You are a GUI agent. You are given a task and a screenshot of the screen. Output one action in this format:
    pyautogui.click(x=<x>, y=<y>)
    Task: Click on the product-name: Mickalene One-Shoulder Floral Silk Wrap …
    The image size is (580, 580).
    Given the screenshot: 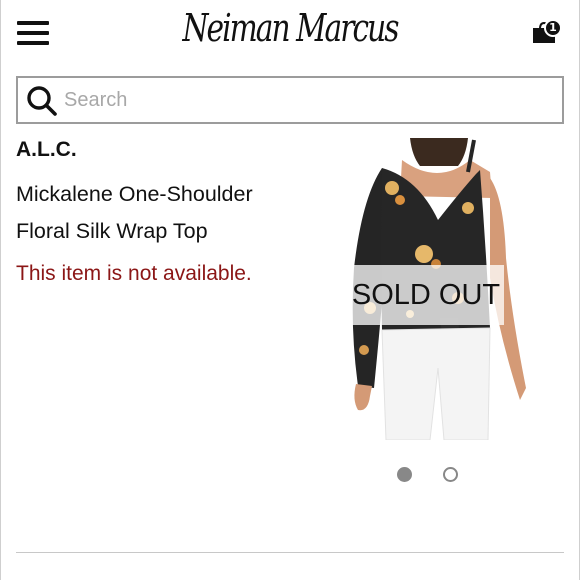 What is the action you would take?
    pyautogui.click(x=134, y=212)
    